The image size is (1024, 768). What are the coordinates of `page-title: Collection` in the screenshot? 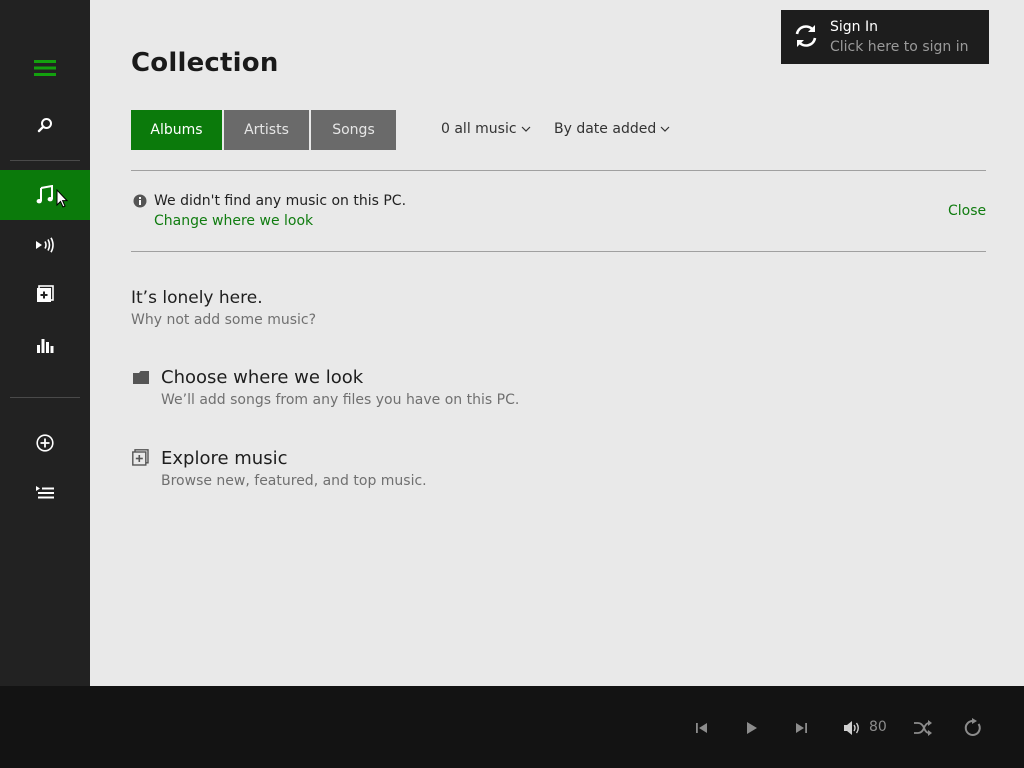 It's located at (205, 63).